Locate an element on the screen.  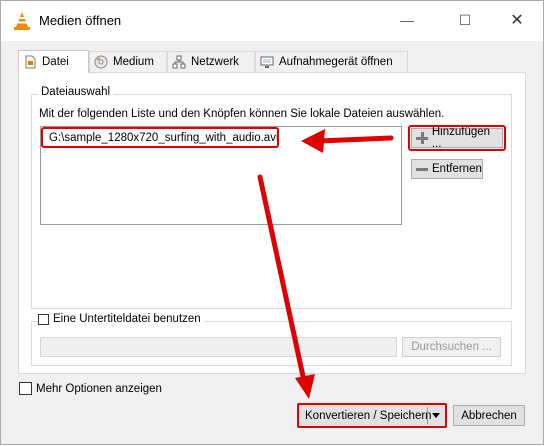
capture-device-icon is located at coordinates (267, 62).